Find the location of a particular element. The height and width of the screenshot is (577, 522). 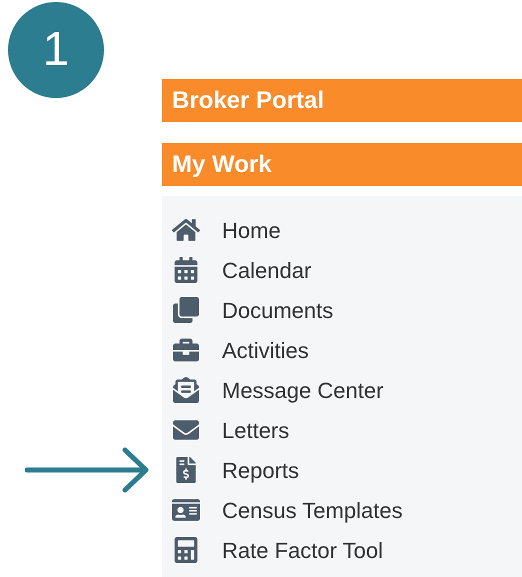

documents-icon is located at coordinates (186, 310).